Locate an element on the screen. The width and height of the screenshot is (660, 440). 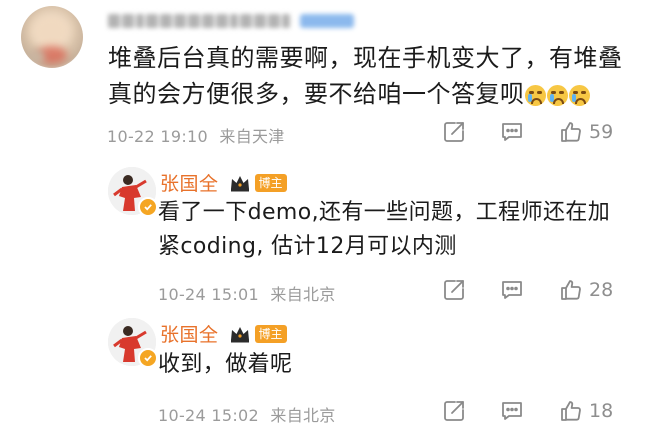
reply-actions: 18 is located at coordinates (527, 411).